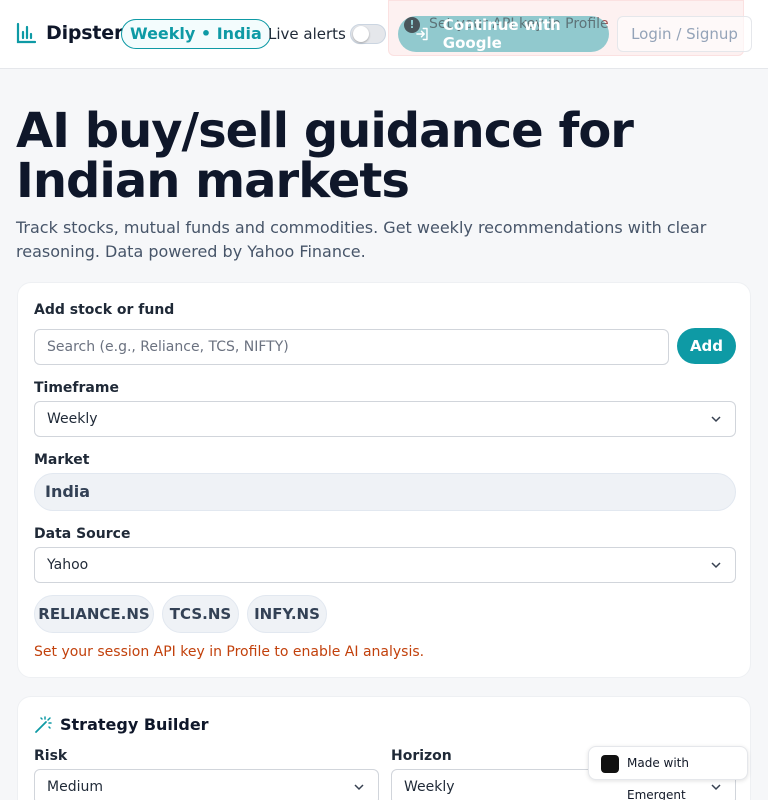 This screenshot has width=768, height=800. I want to click on market-value: India, so click(385, 492).